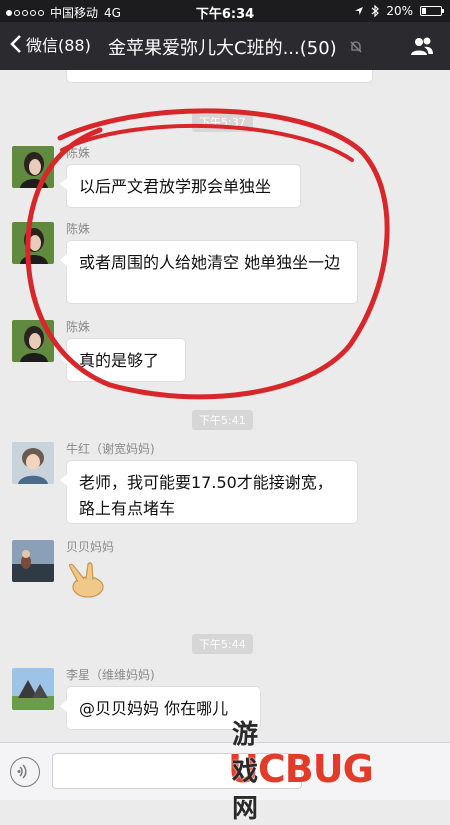 This screenshot has height=825, width=450. Describe the element at coordinates (375, 11) in the screenshot. I see `bluetooth-icon` at that location.